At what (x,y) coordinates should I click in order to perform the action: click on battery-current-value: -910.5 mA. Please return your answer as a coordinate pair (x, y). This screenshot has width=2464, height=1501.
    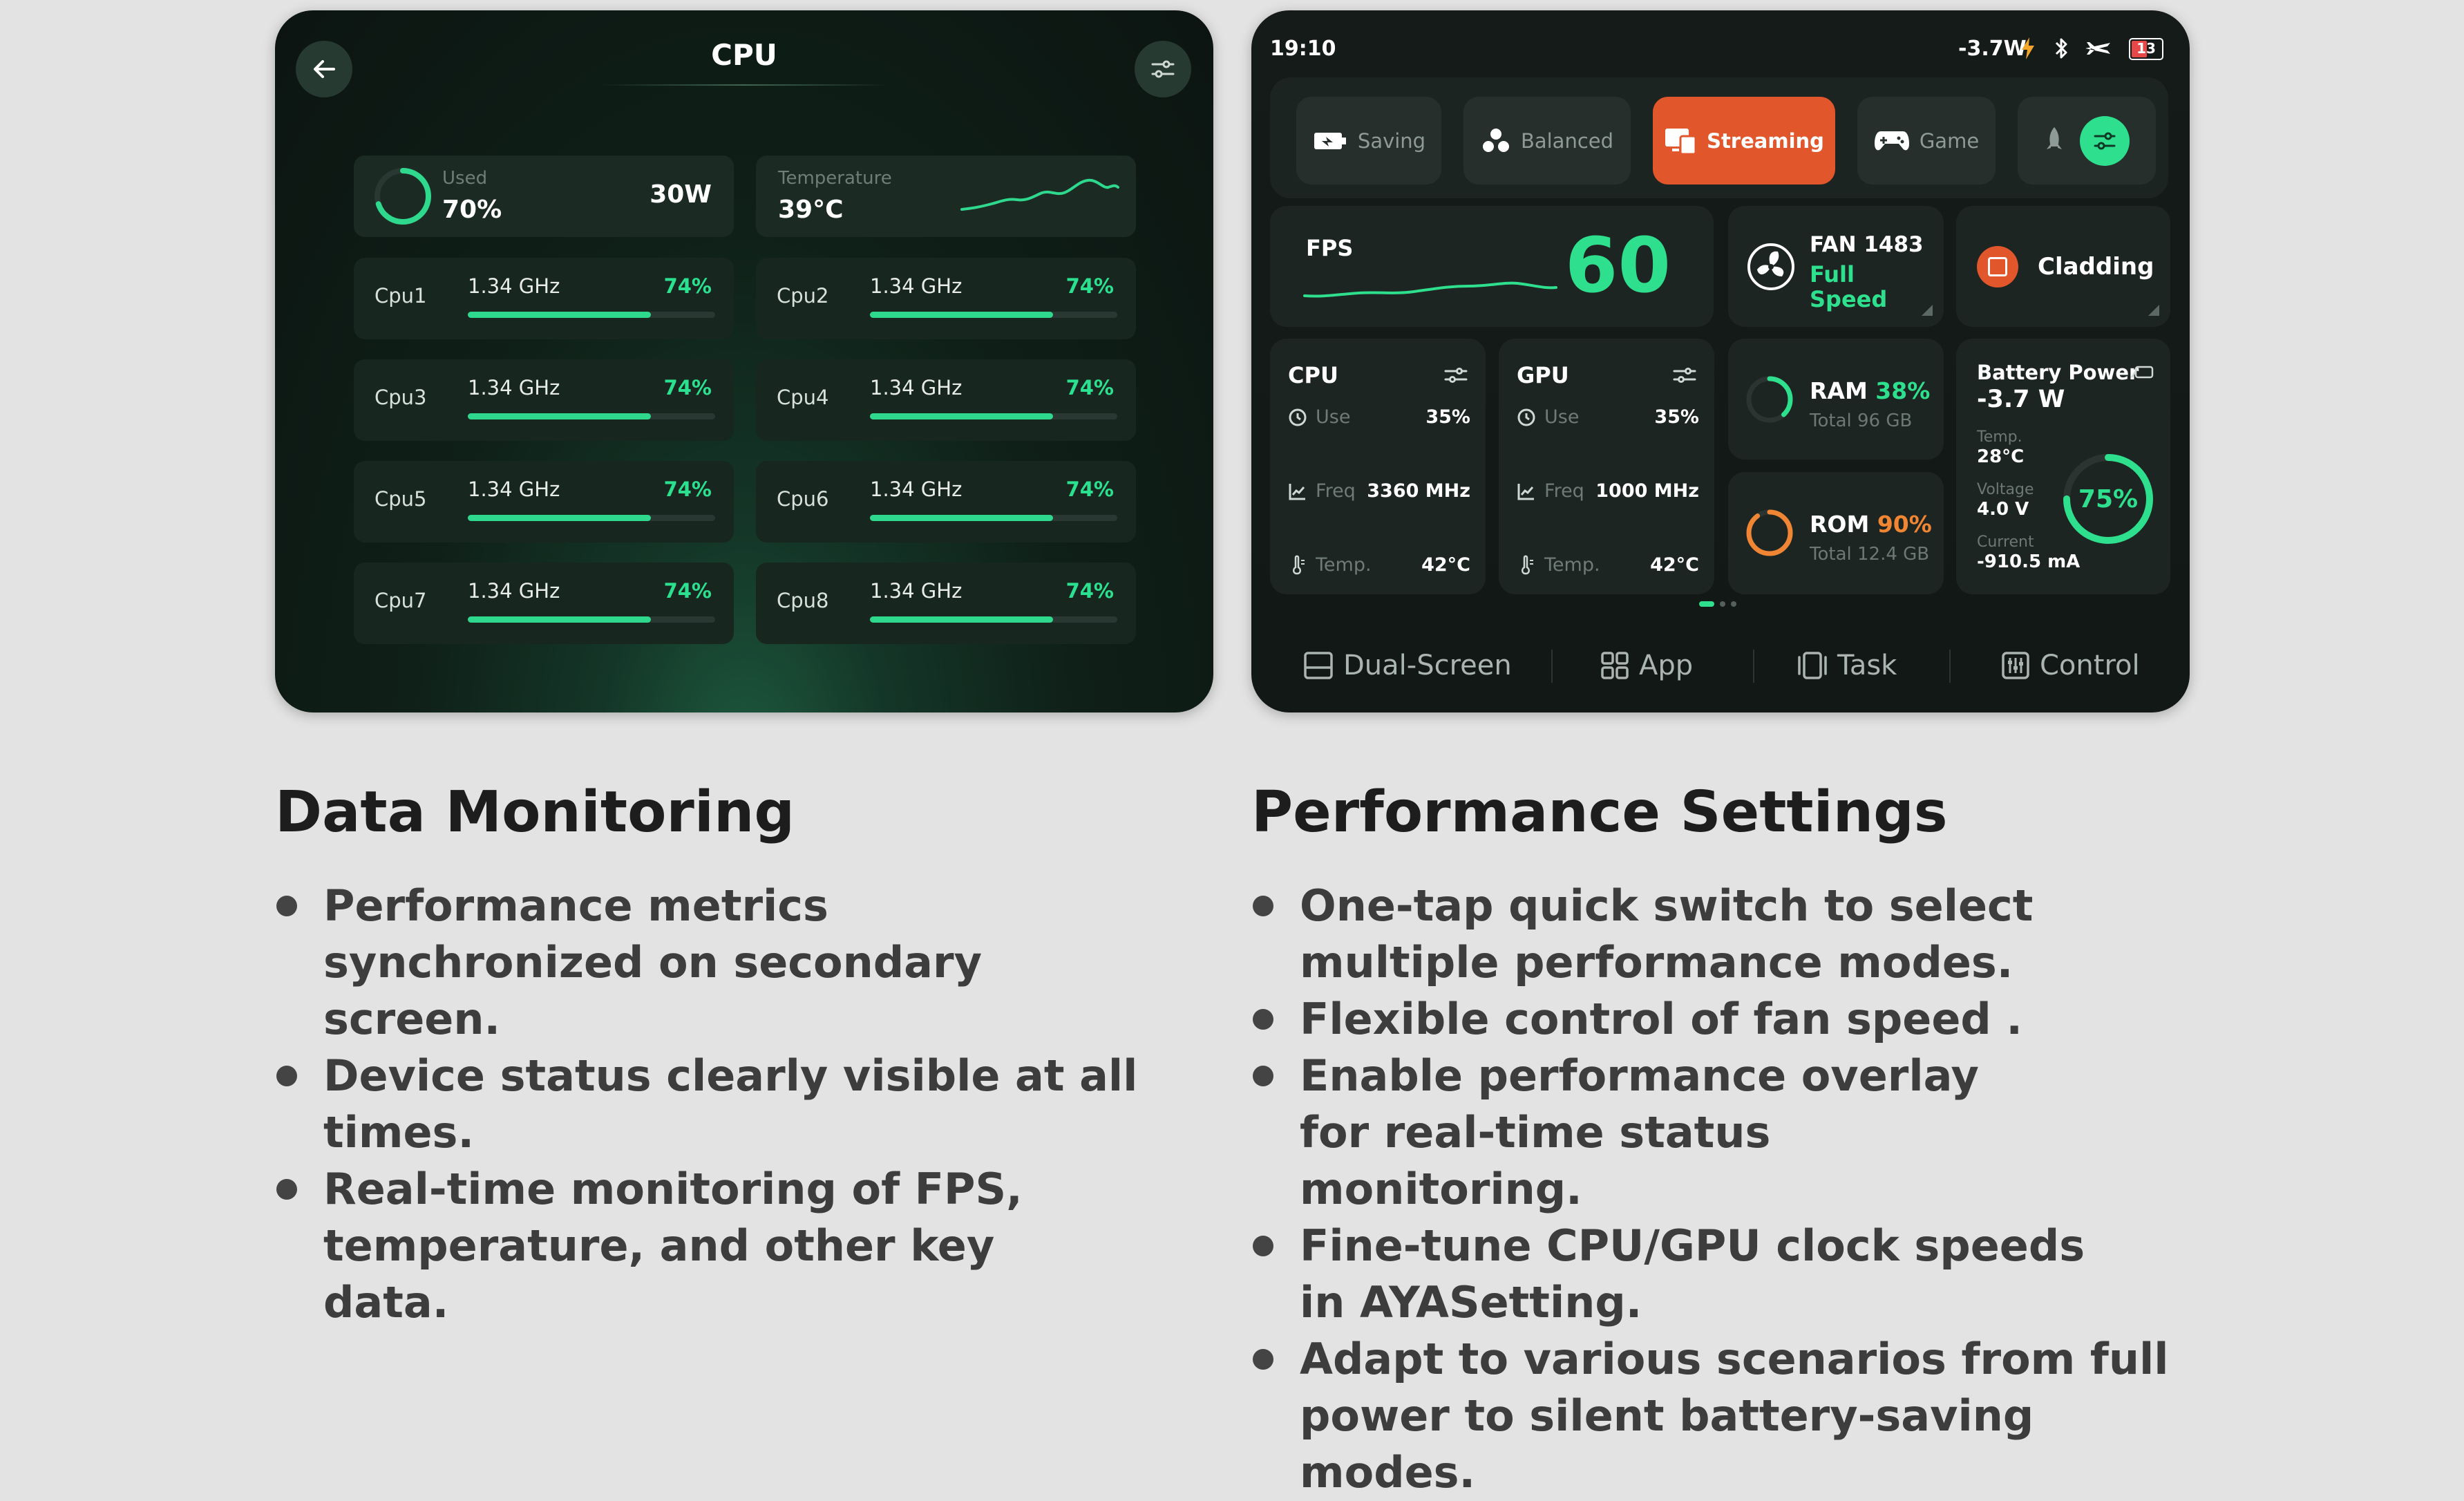
    Looking at the image, I should click on (2029, 561).